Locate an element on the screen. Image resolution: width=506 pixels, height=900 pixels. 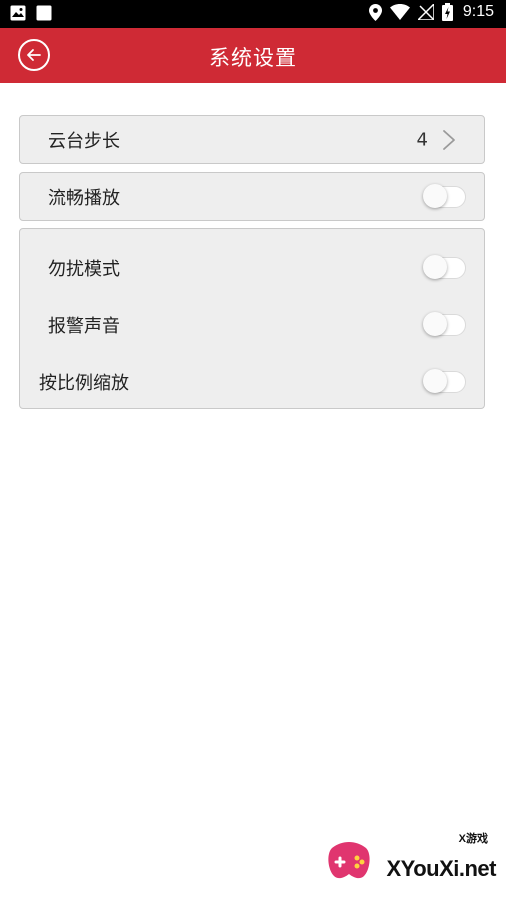
proportional-zoom-label: 按比例缩放 is located at coordinates (84, 383).